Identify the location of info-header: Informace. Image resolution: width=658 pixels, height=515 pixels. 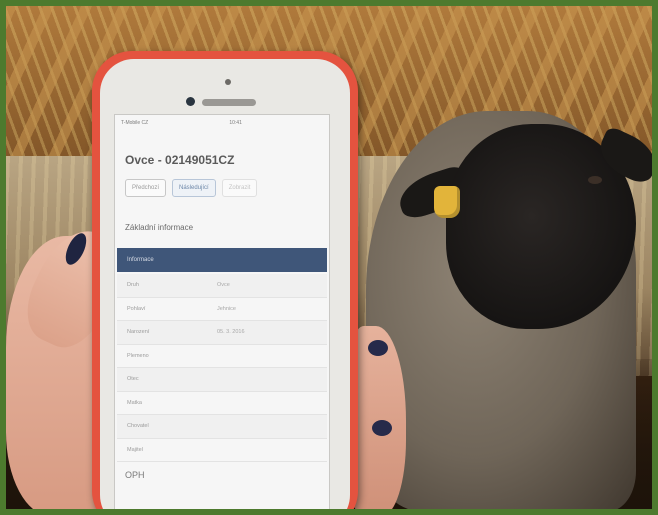
(222, 260).